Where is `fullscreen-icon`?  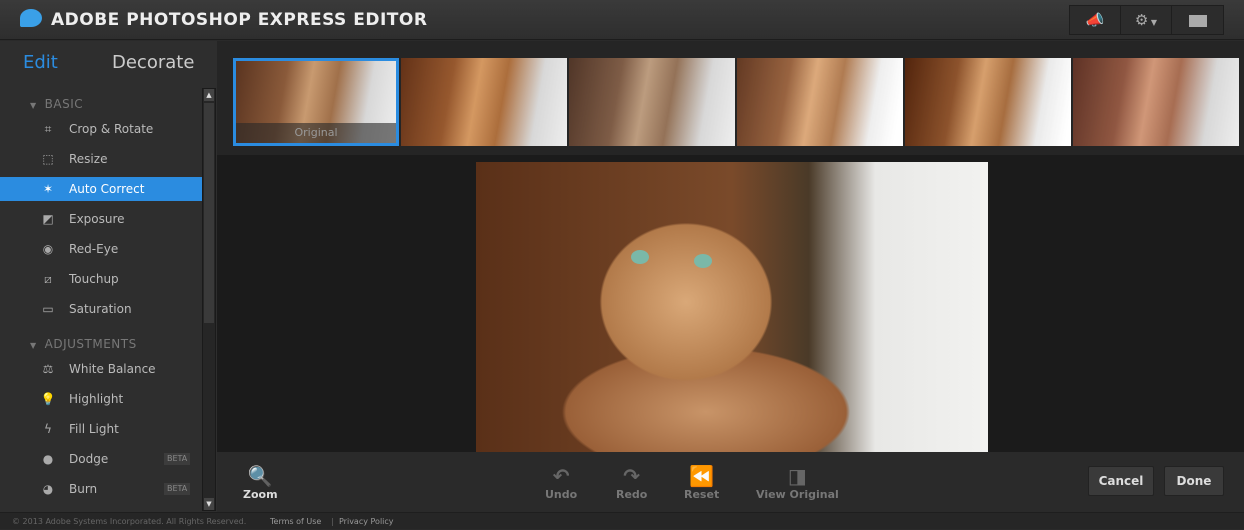 fullscreen-icon is located at coordinates (1197, 20).